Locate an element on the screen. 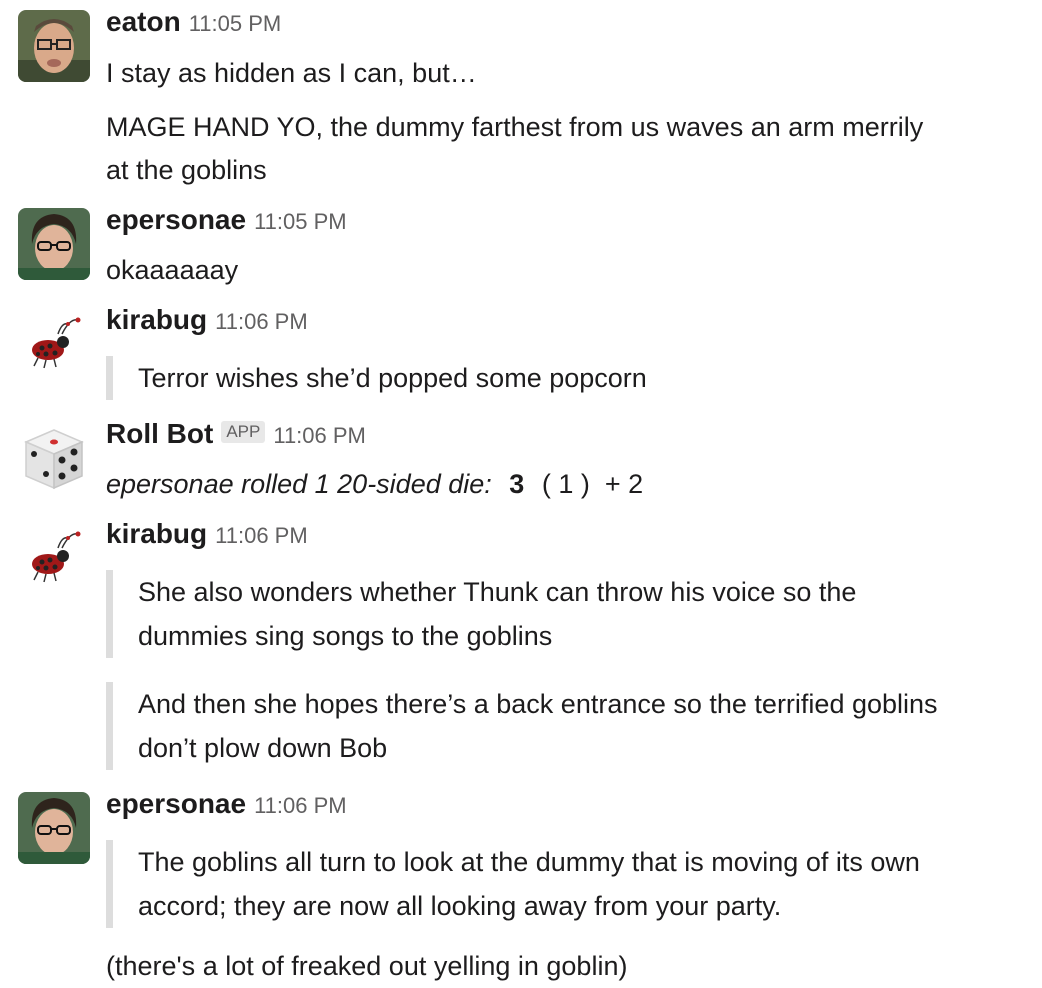 The width and height of the screenshot is (1042, 988). message-text: okaaaaaay is located at coordinates (172, 270).